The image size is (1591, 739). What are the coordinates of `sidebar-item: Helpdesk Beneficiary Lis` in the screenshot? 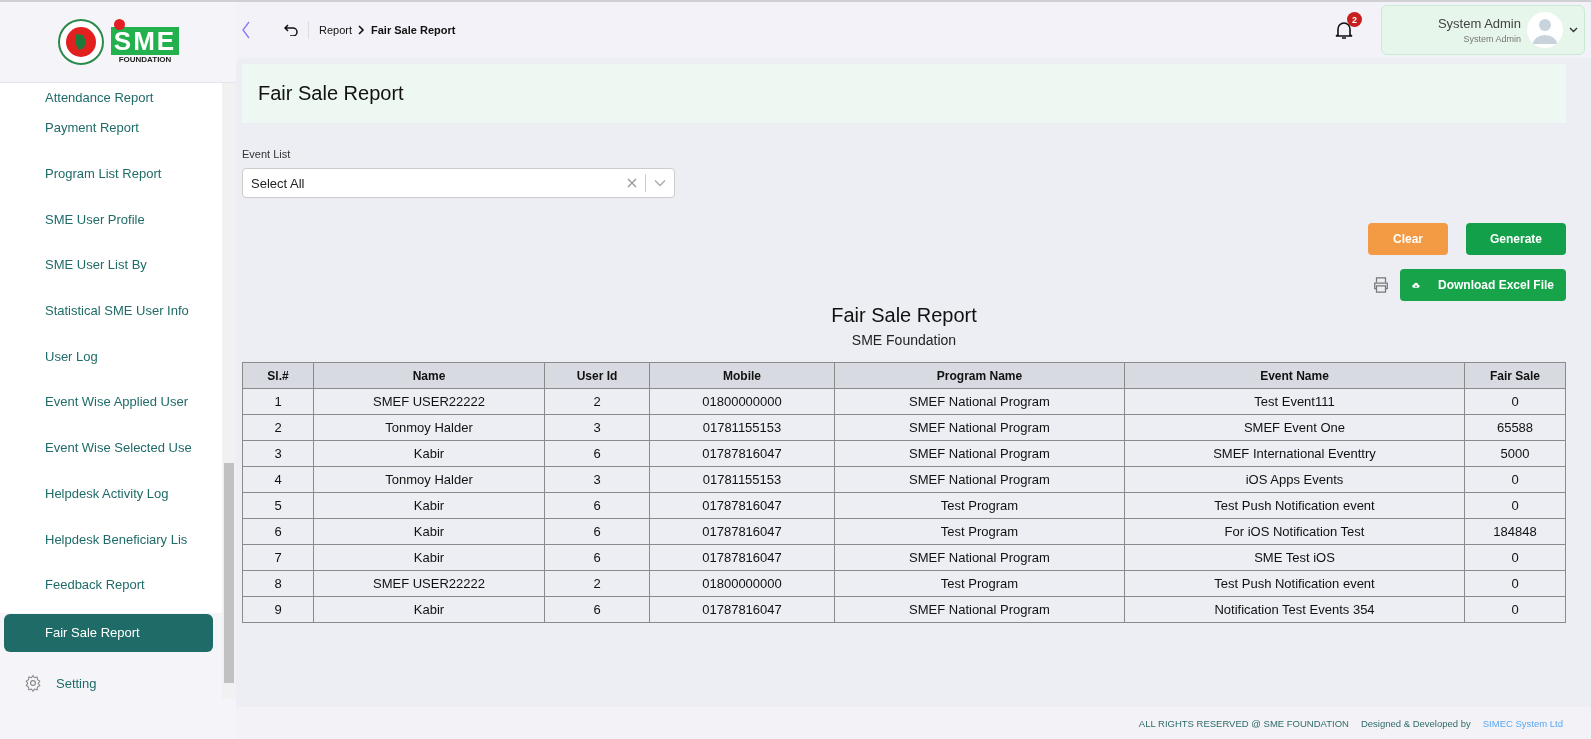 It's located at (108, 539).